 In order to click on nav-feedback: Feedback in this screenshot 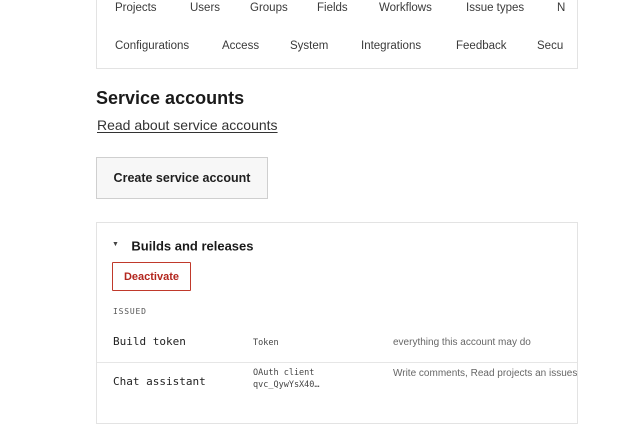, I will do `click(481, 46)`.